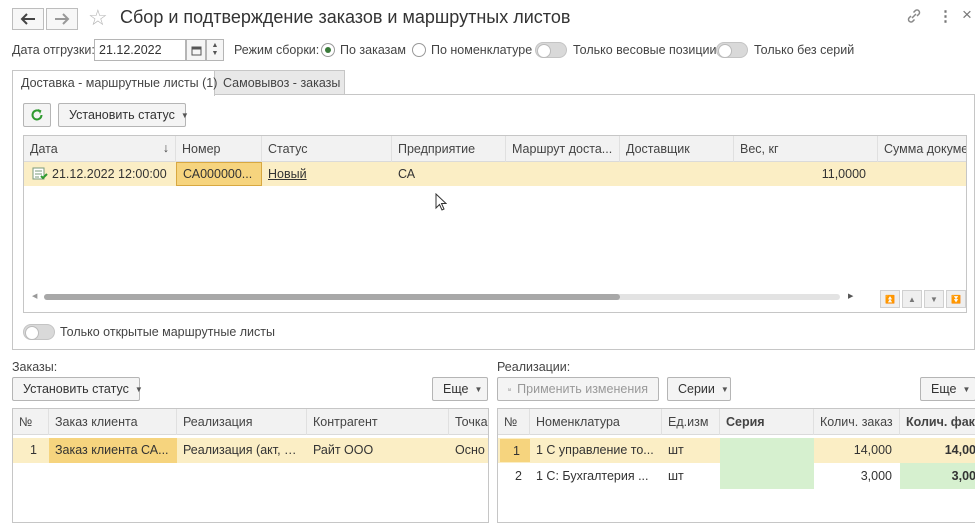 The height and width of the screenshot is (523, 975). I want to click on scroll-top-button: ⏫, so click(890, 299).